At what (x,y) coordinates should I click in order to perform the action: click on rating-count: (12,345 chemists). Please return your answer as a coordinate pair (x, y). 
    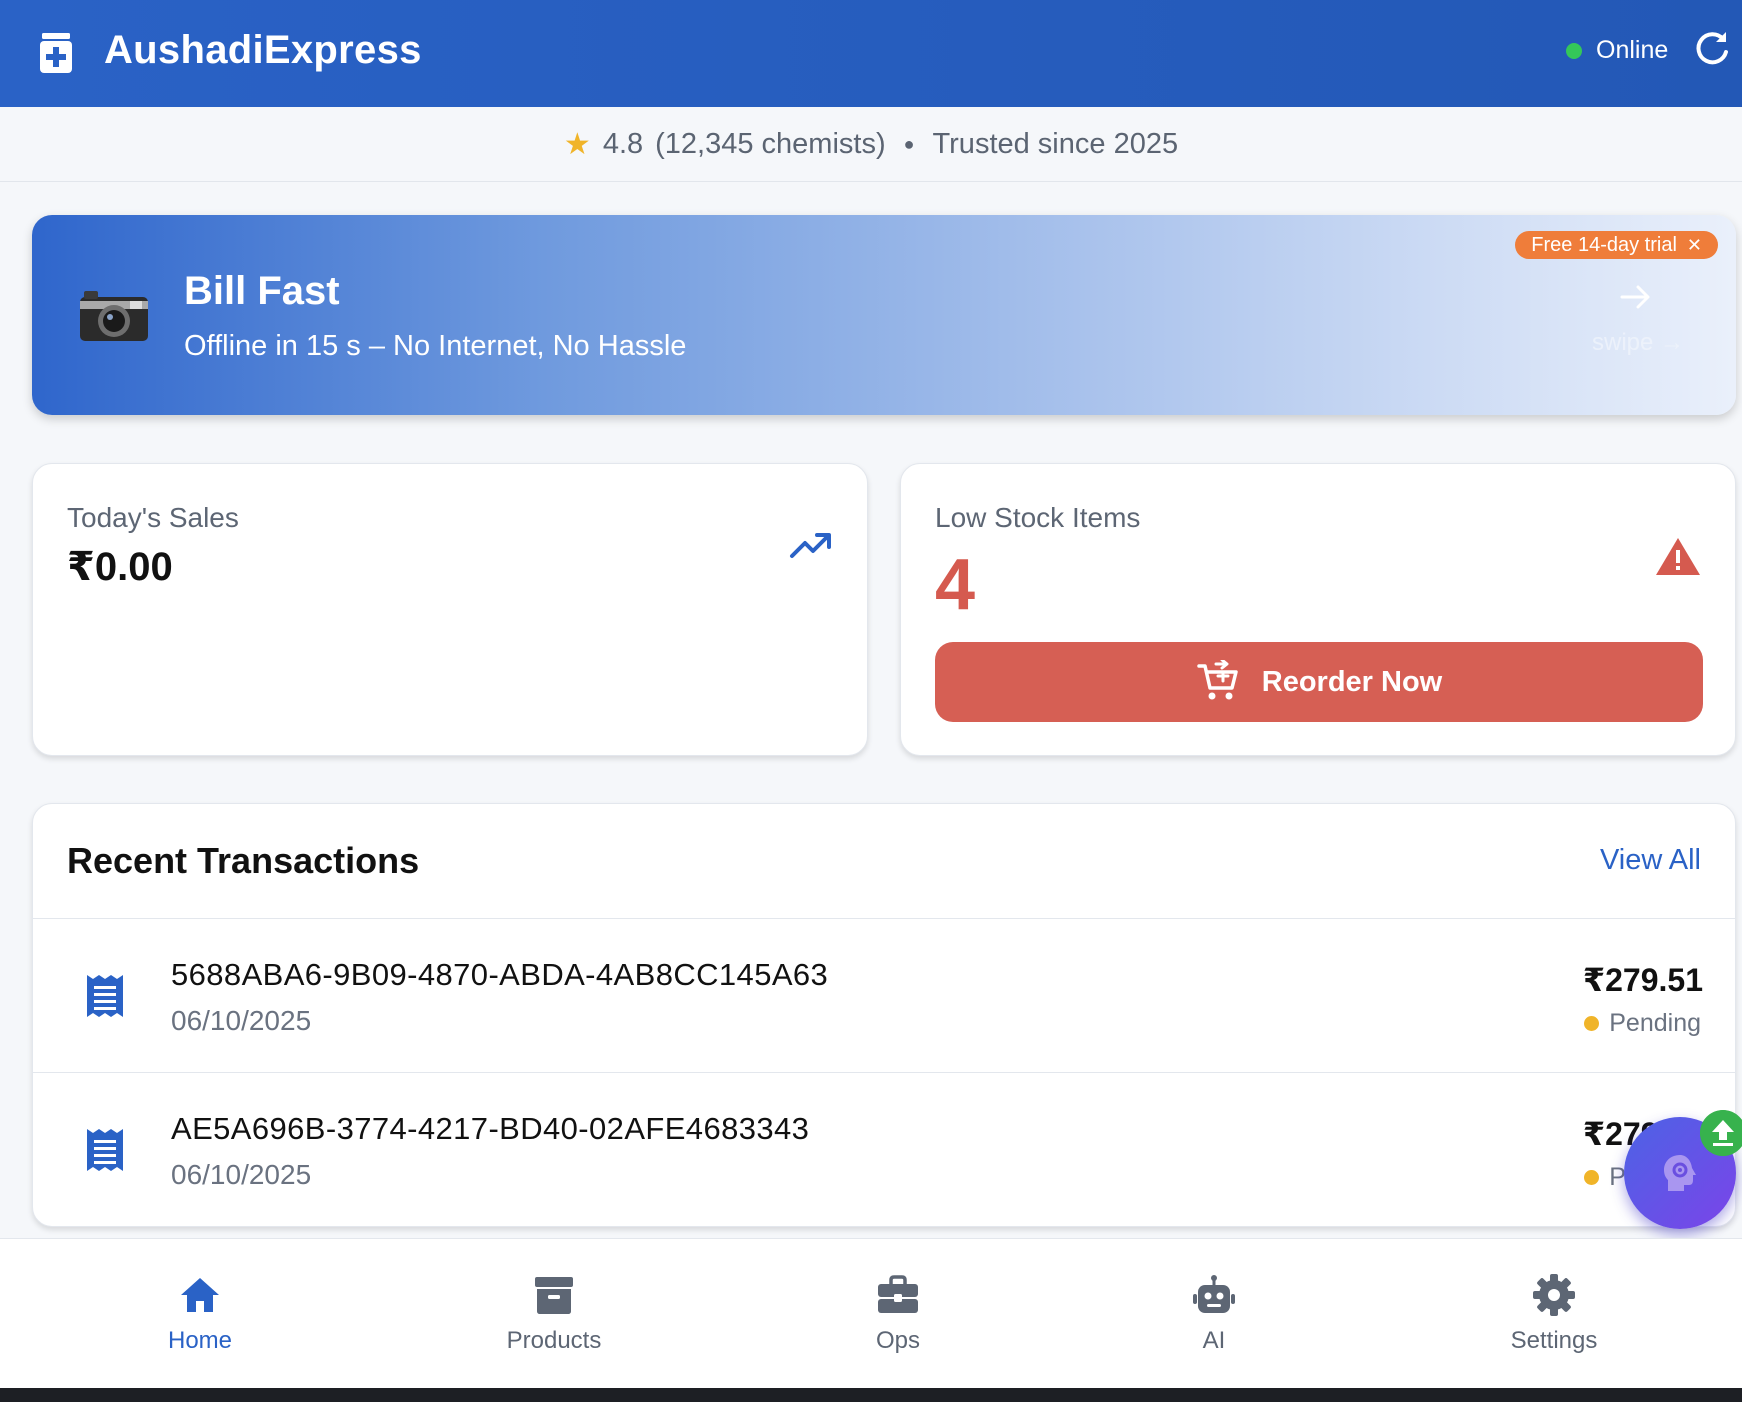
    Looking at the image, I should click on (770, 143).